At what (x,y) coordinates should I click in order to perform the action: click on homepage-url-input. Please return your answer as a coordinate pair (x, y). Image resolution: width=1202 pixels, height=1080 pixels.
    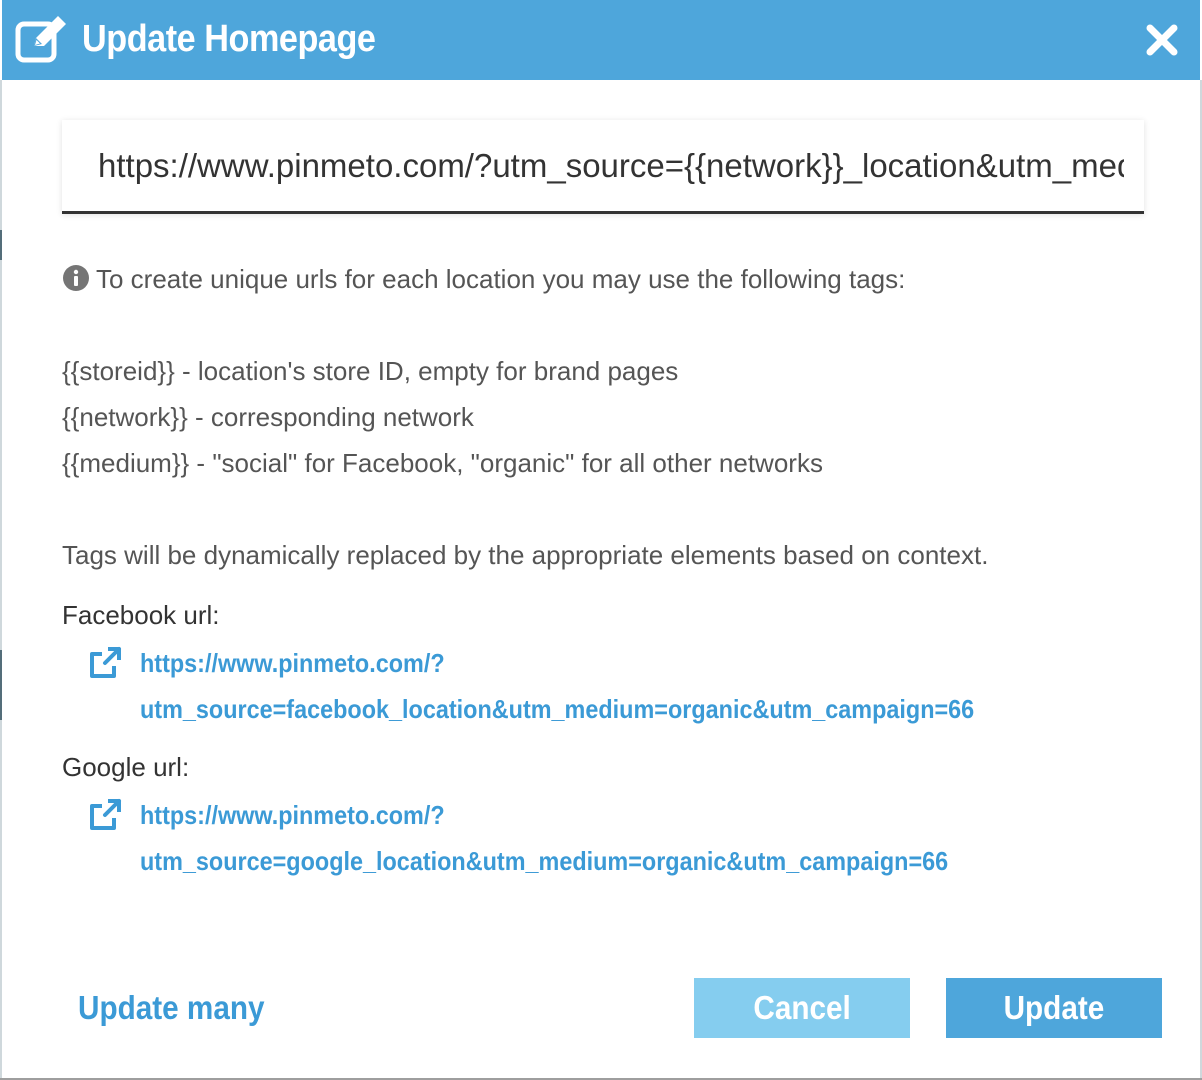
    Looking at the image, I should click on (611, 166).